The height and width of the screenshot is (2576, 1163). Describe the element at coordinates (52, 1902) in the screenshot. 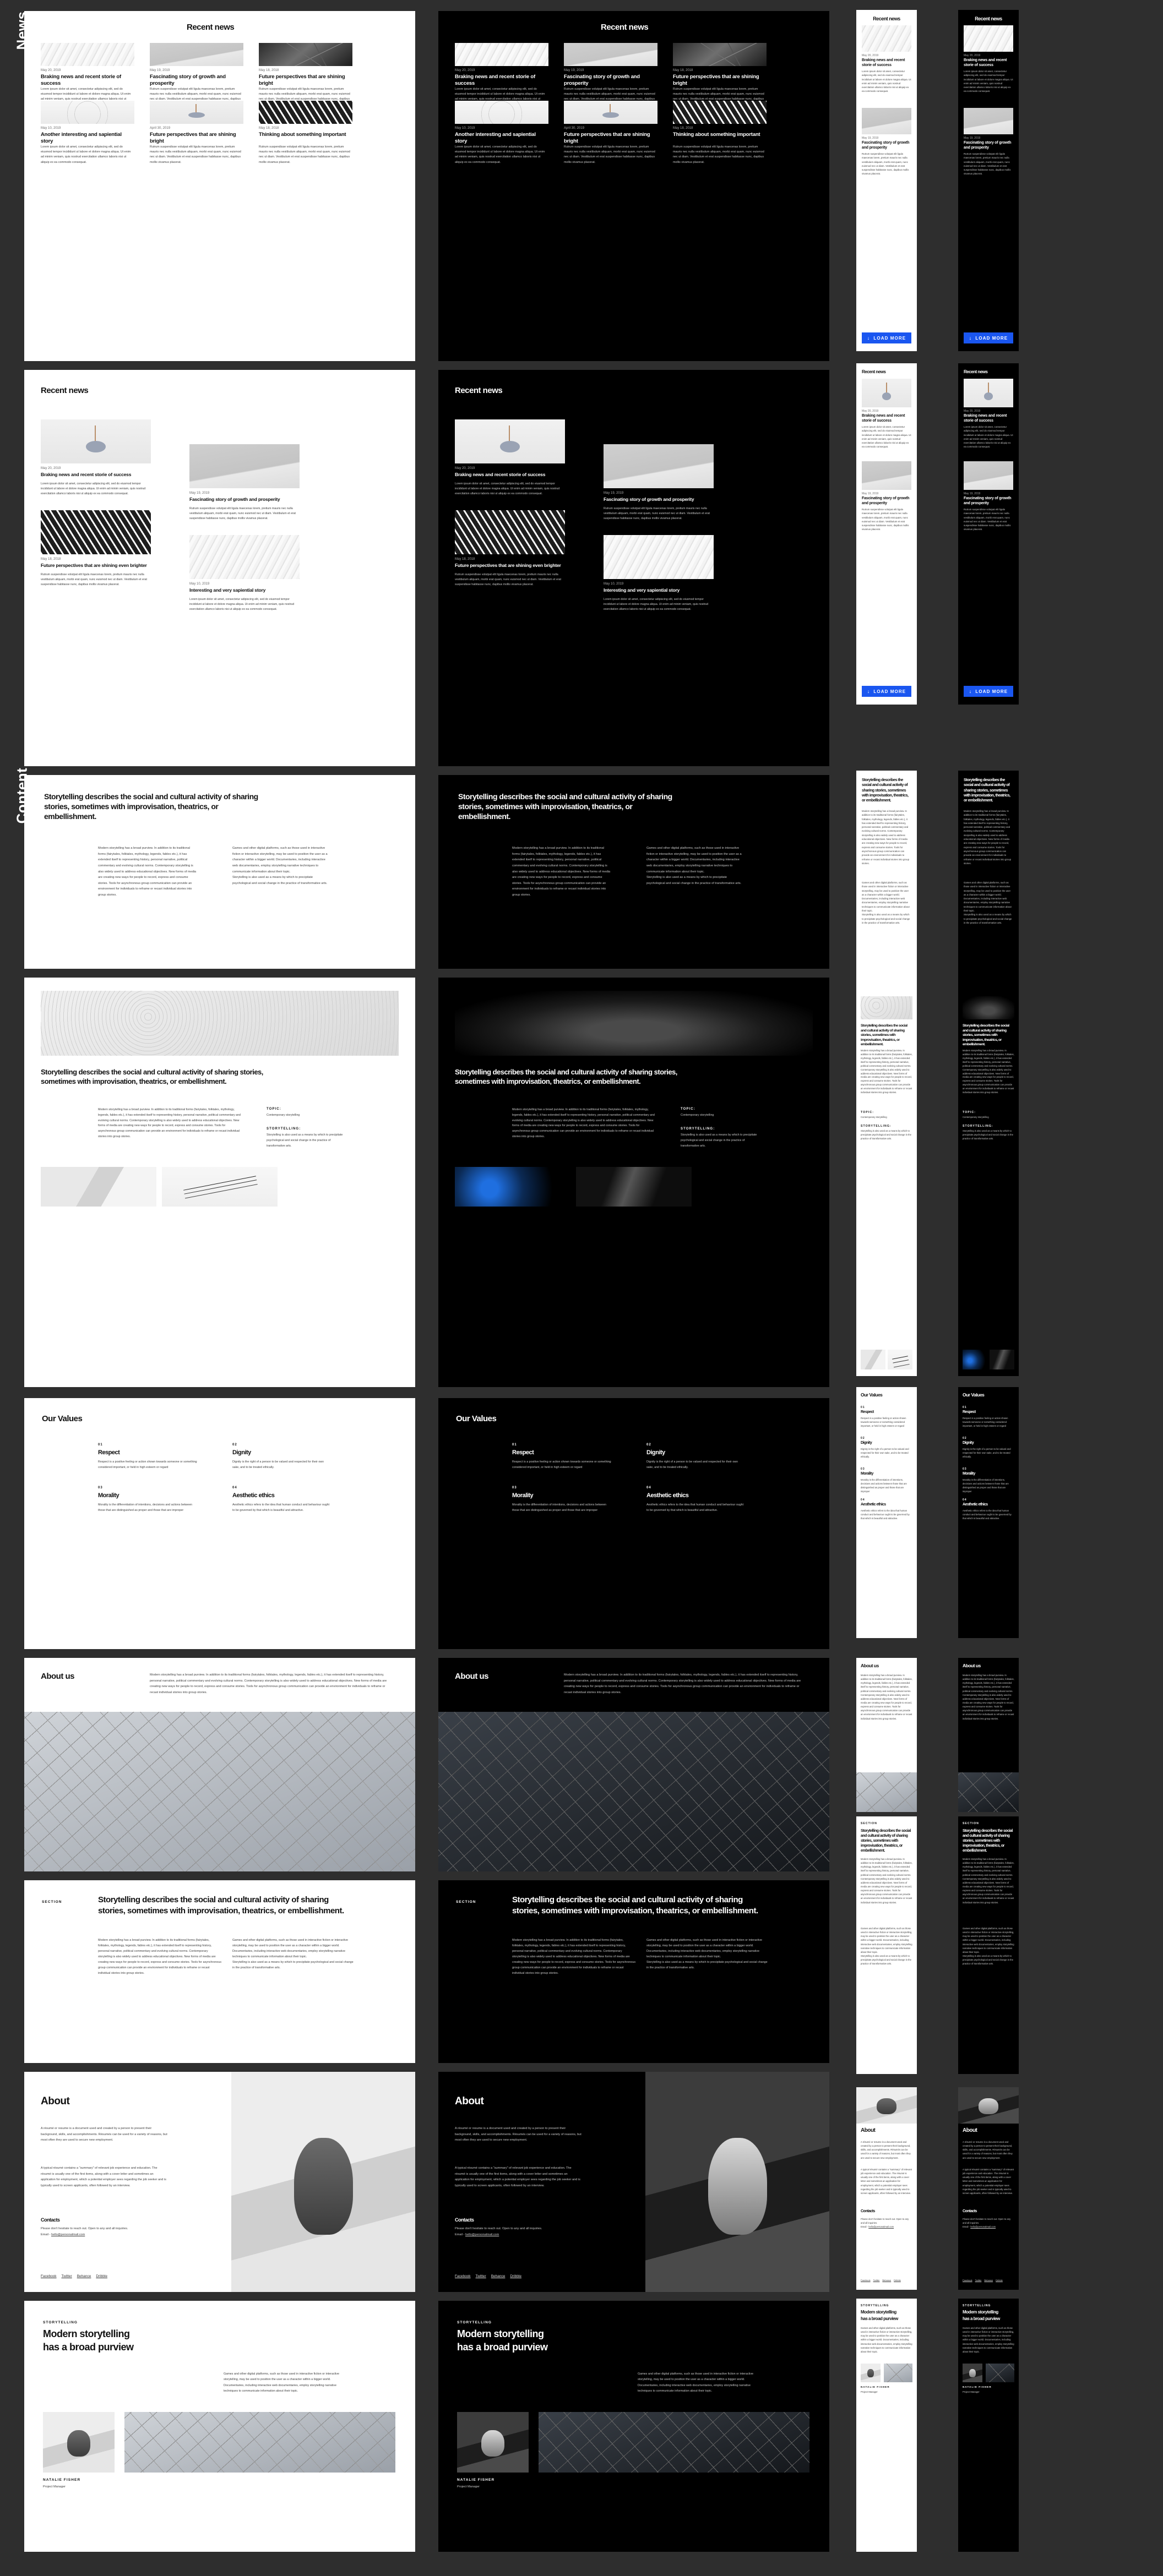

I see `section-eyebrow: SECTION` at that location.